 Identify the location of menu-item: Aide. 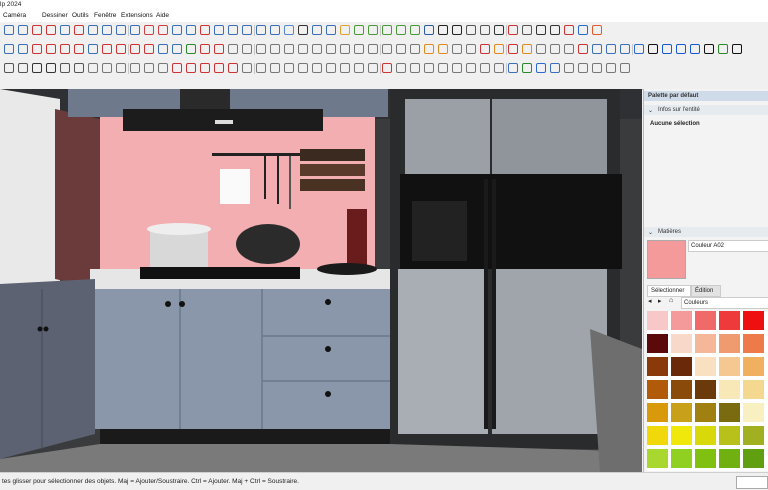
(162, 15).